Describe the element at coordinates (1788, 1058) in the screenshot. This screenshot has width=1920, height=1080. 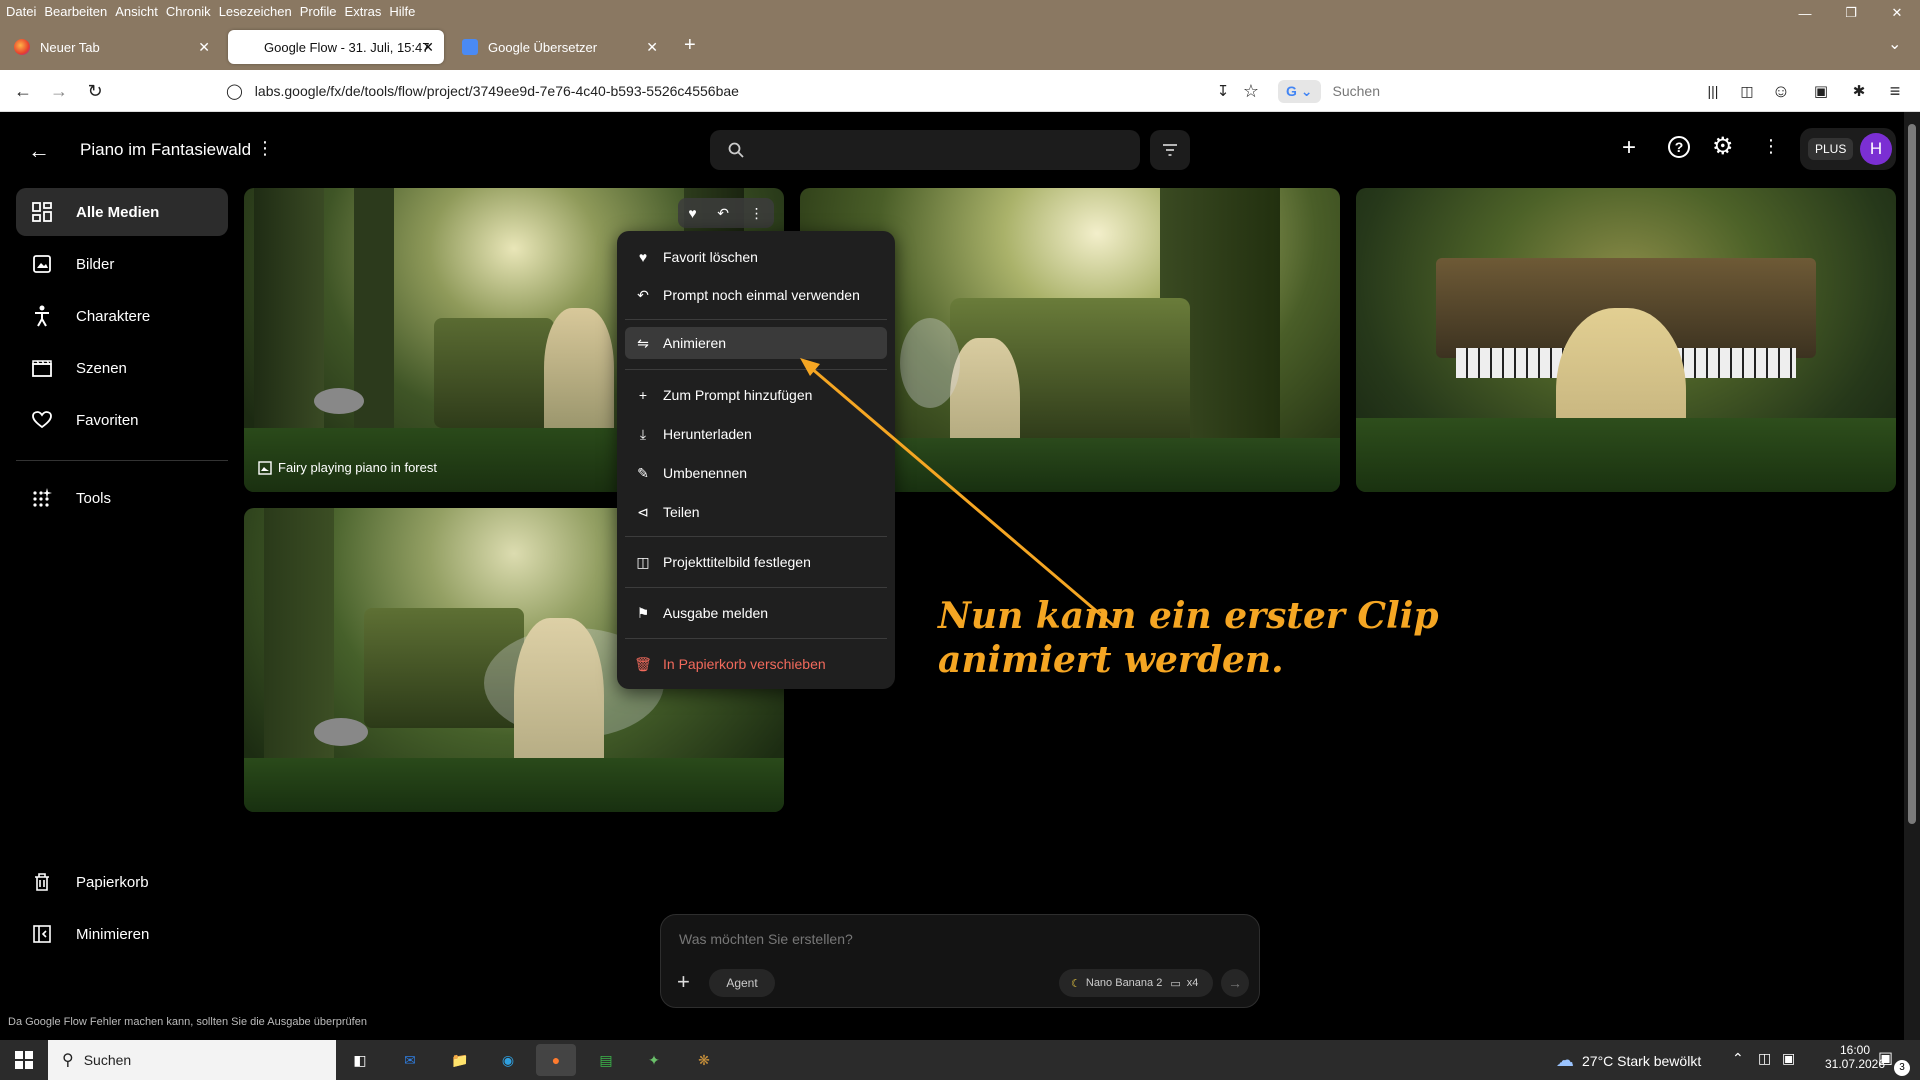
I see `network-icon: ▣` at that location.